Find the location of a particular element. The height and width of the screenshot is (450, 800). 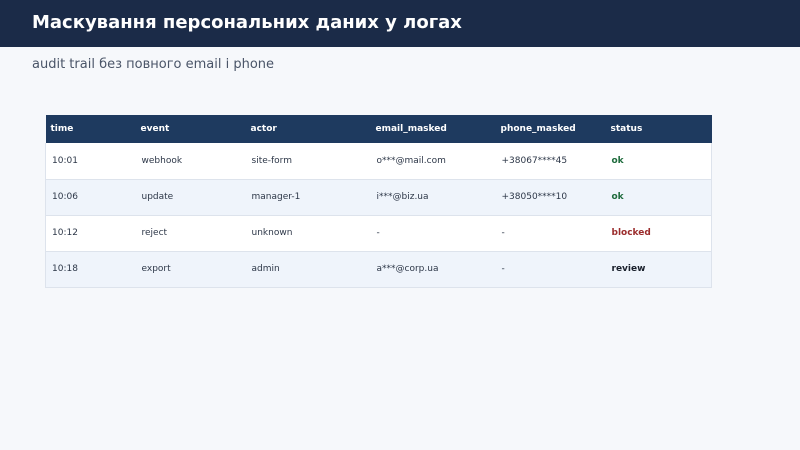

cell-actor: manager-1 is located at coordinates (276, 197).